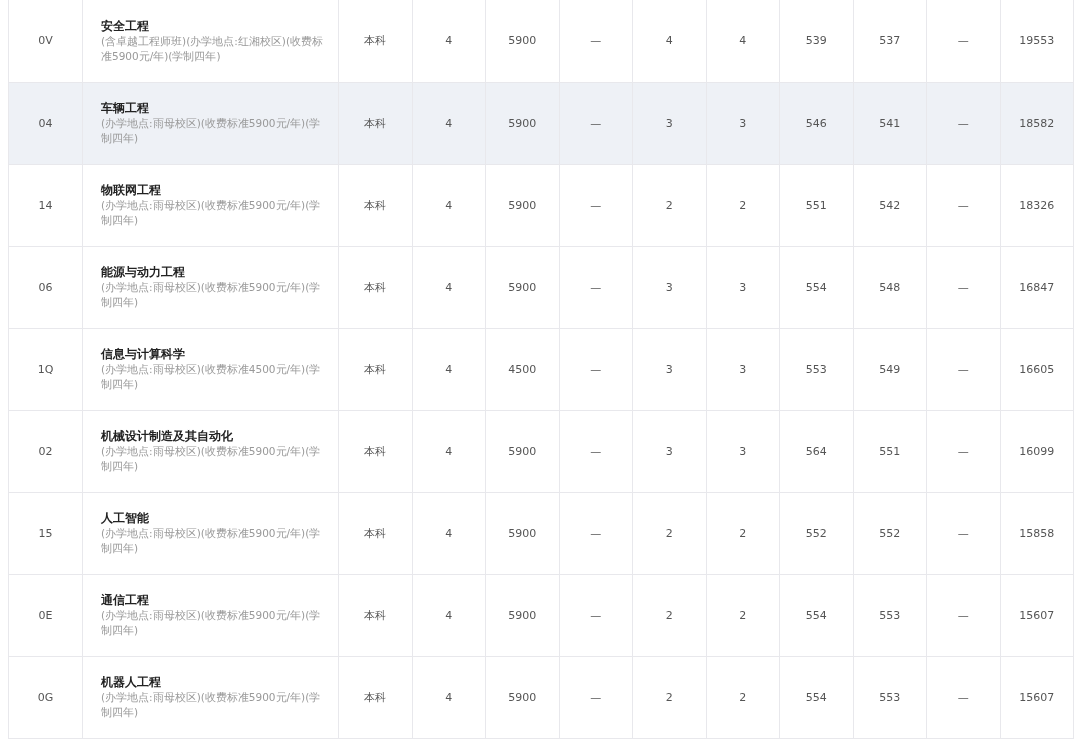 This screenshot has width=1080, height=744. I want to click on table-cell: 0G, so click(45, 697).